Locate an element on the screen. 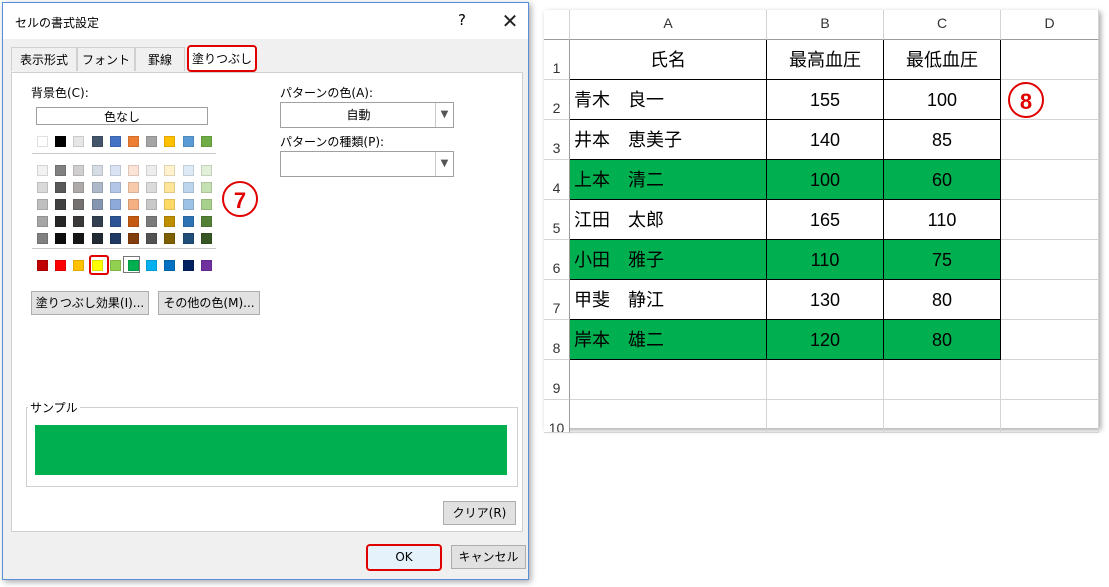 This screenshot has width=1109, height=587. tab-fill: 塗りつぶし is located at coordinates (222, 58).